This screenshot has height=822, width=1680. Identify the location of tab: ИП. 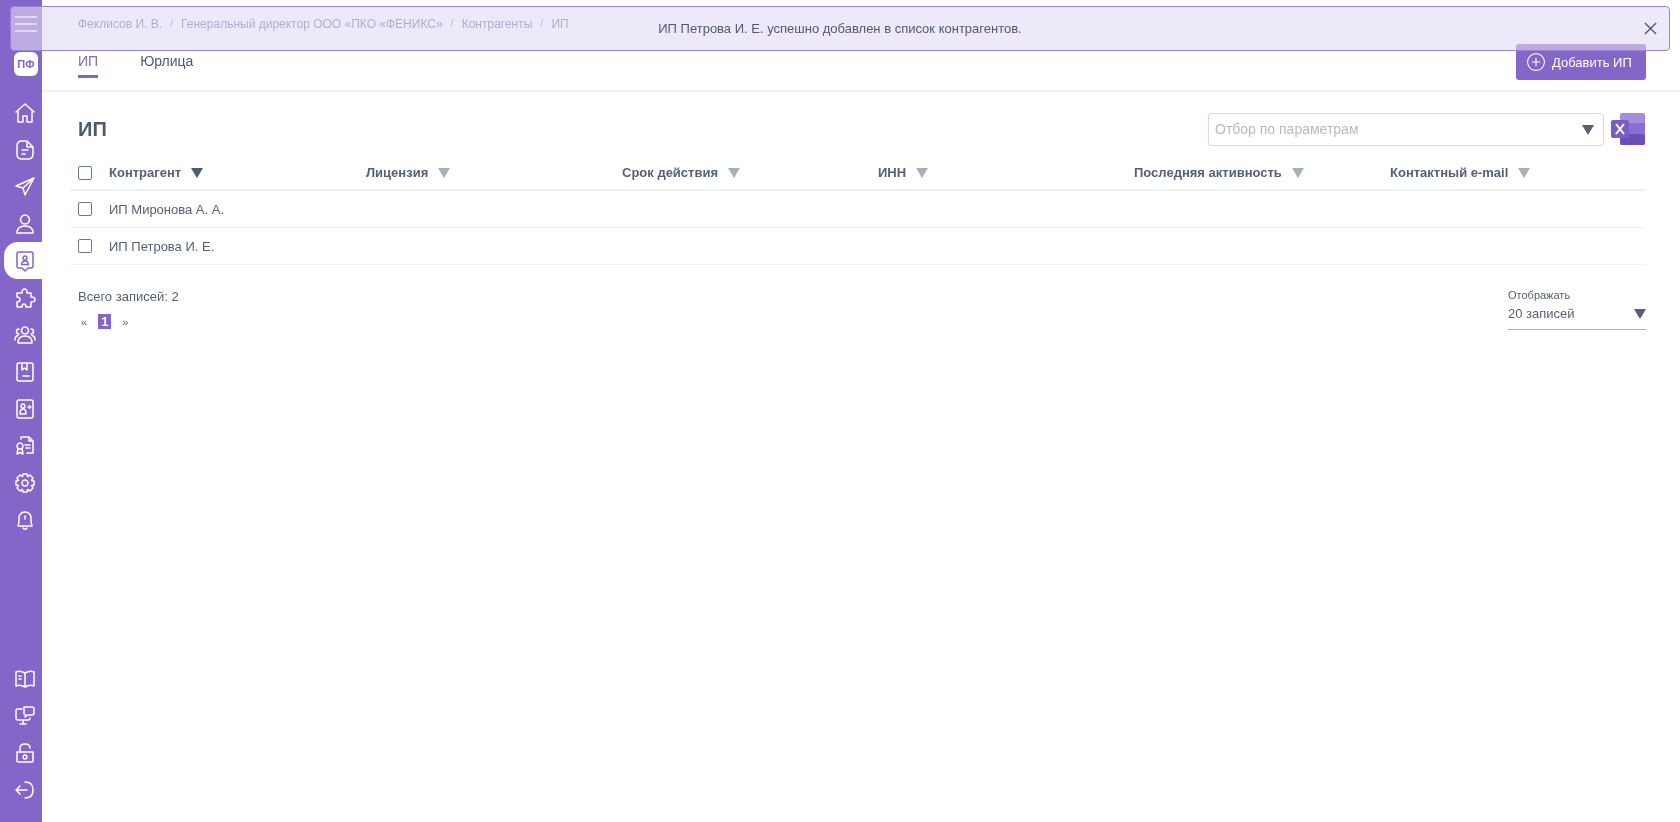
(88, 65).